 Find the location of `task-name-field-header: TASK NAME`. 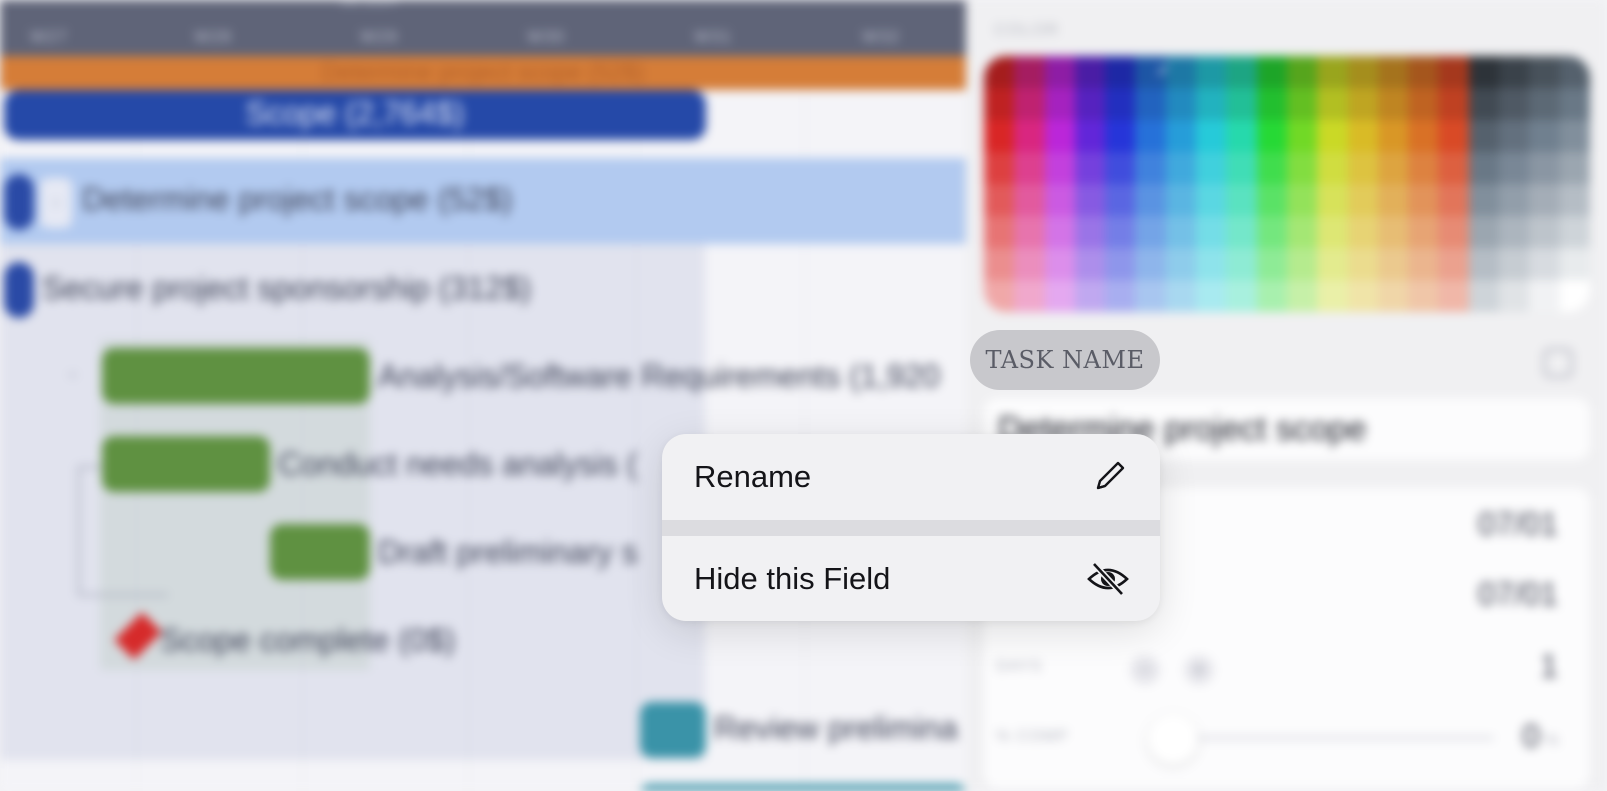

task-name-field-header: TASK NAME is located at coordinates (1065, 360).